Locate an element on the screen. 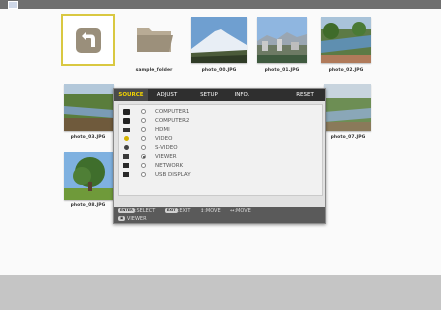 The image size is (441, 310). help-keys: ENTER:SELECT EXIT:EXIT ↕:MOVE ↔:MOVE is located at coordinates (184, 211).